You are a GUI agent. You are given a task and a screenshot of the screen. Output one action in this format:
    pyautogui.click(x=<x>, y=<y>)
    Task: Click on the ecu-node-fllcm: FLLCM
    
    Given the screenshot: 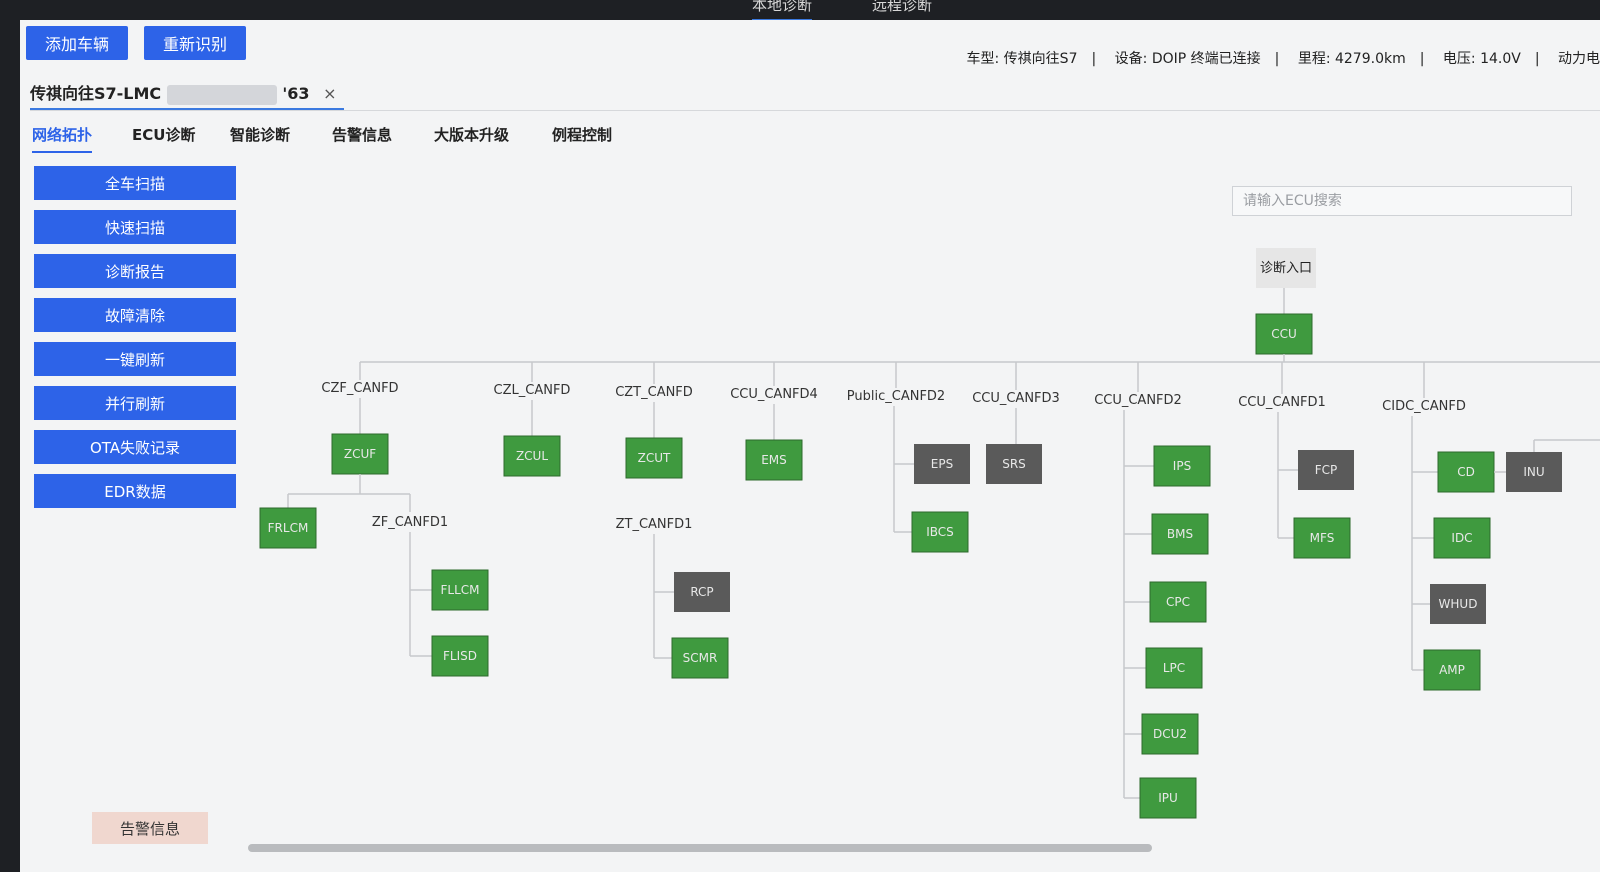 What is the action you would take?
    pyautogui.click(x=460, y=590)
    